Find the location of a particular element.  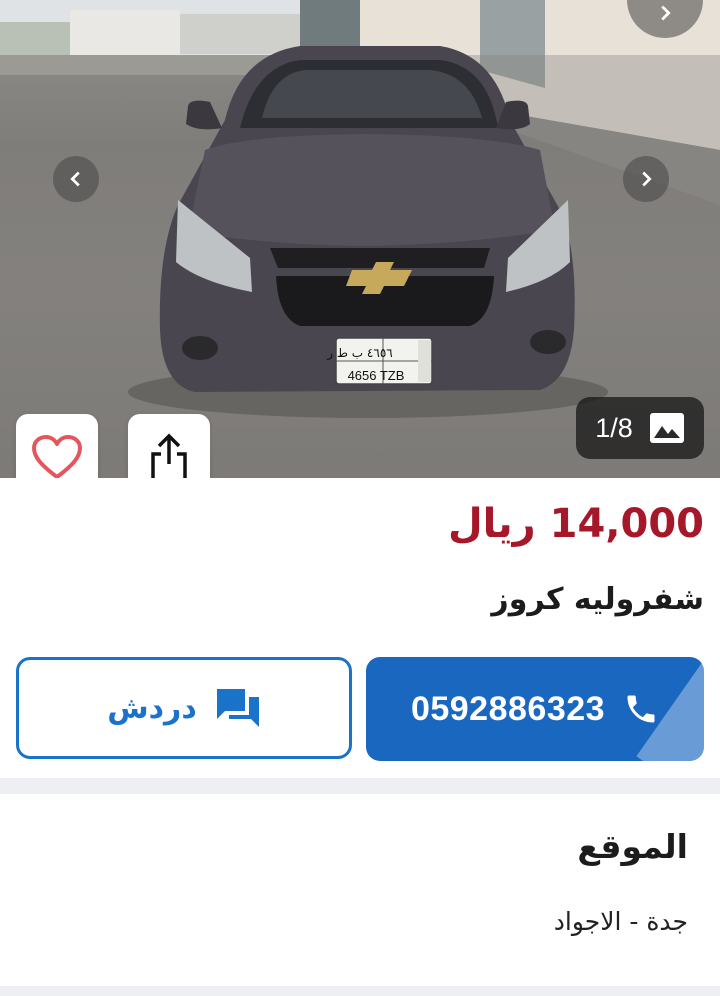

heart-icon is located at coordinates (57, 456).